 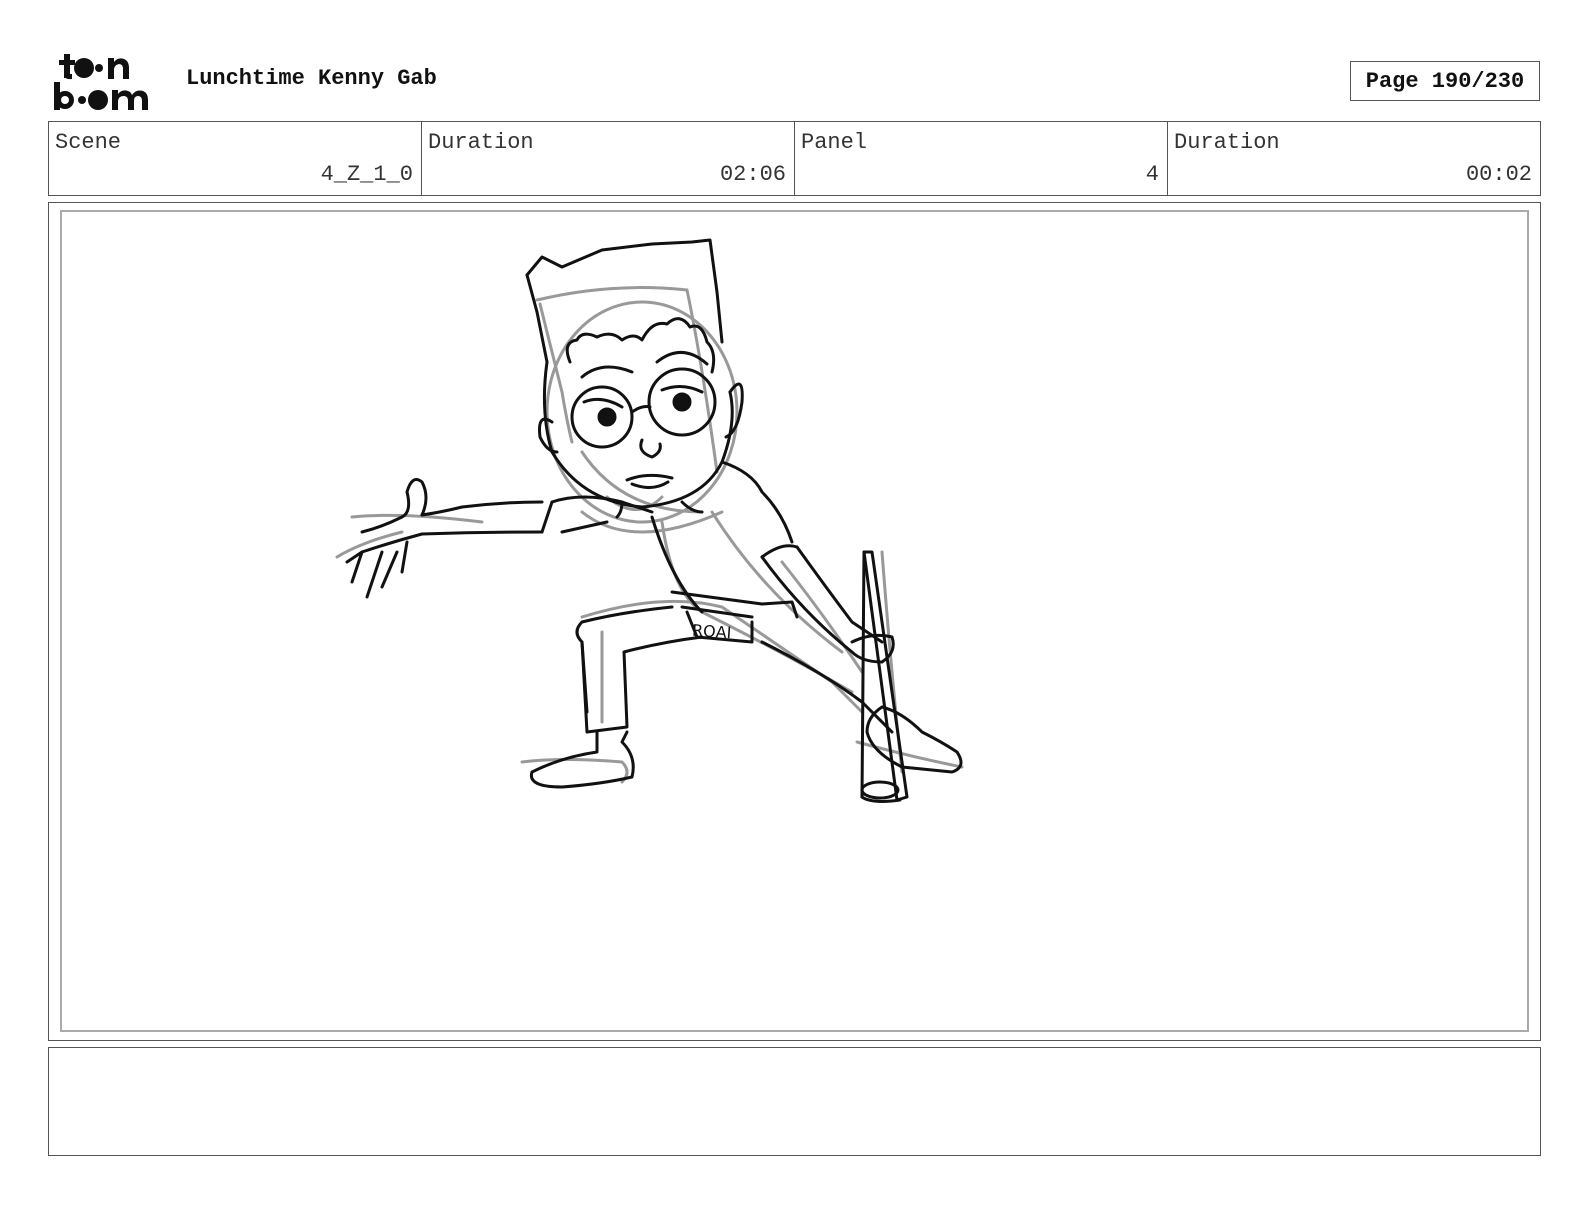 I want to click on panel-duration-label: Duration, so click(x=1227, y=142).